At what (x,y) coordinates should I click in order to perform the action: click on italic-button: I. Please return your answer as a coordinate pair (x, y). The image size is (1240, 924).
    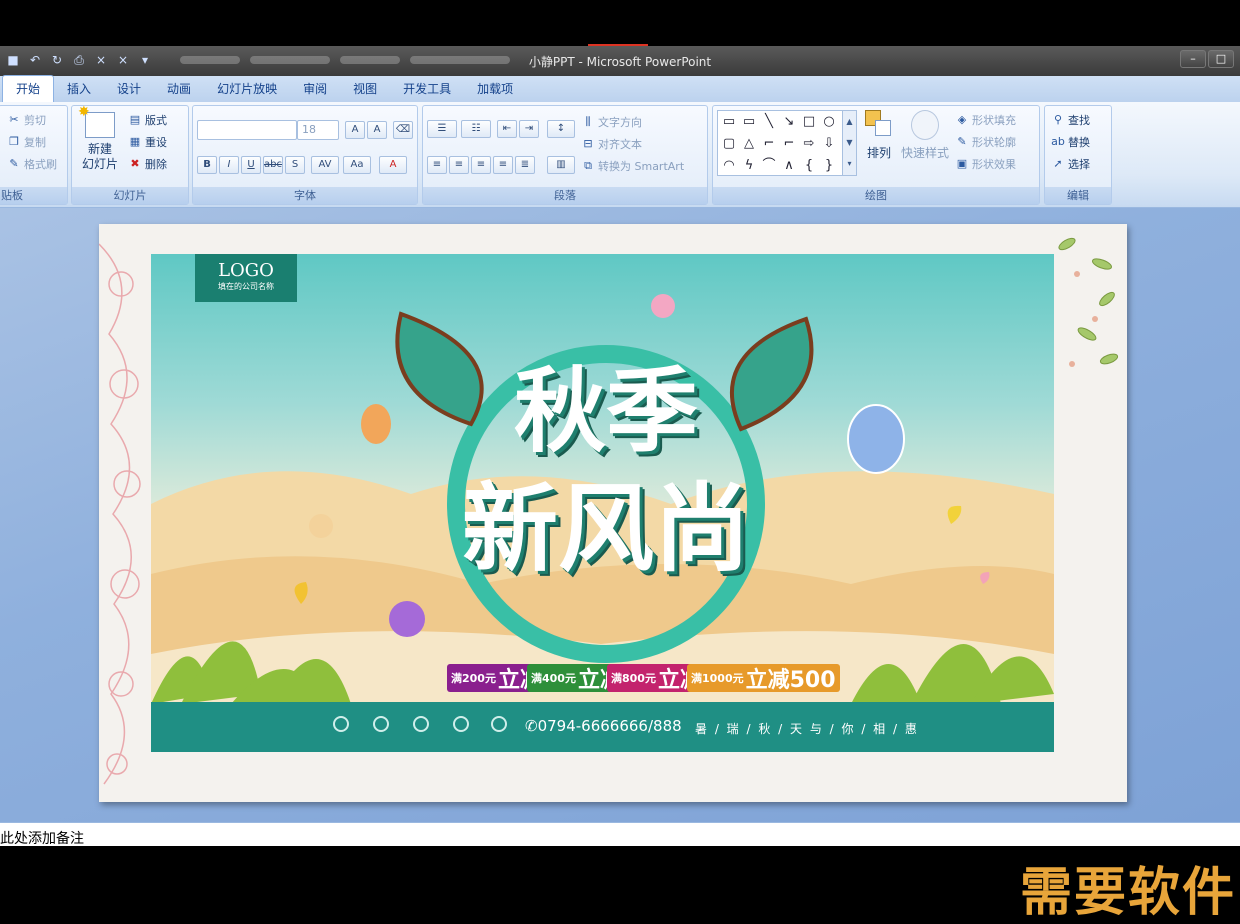
    Looking at the image, I should click on (229, 165).